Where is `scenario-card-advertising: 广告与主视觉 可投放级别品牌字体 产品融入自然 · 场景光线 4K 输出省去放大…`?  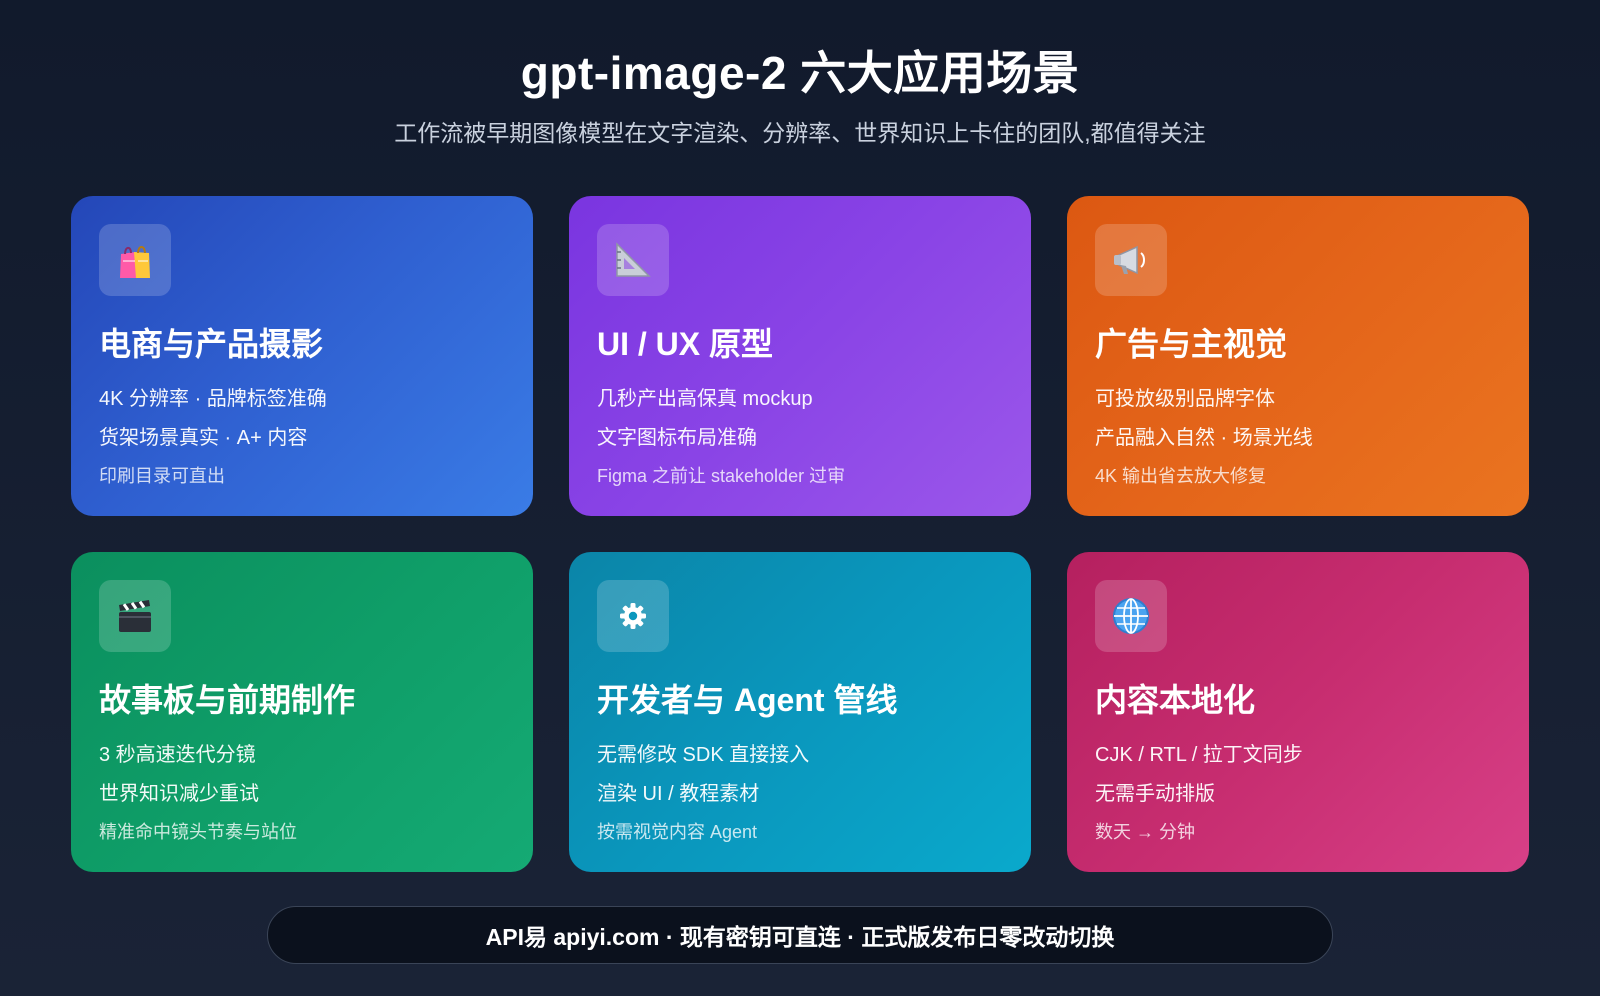 scenario-card-advertising: 广告与主视觉 可投放级别品牌字体 产品融入自然 · 场景光线 4K 输出省去放大… is located at coordinates (1298, 356).